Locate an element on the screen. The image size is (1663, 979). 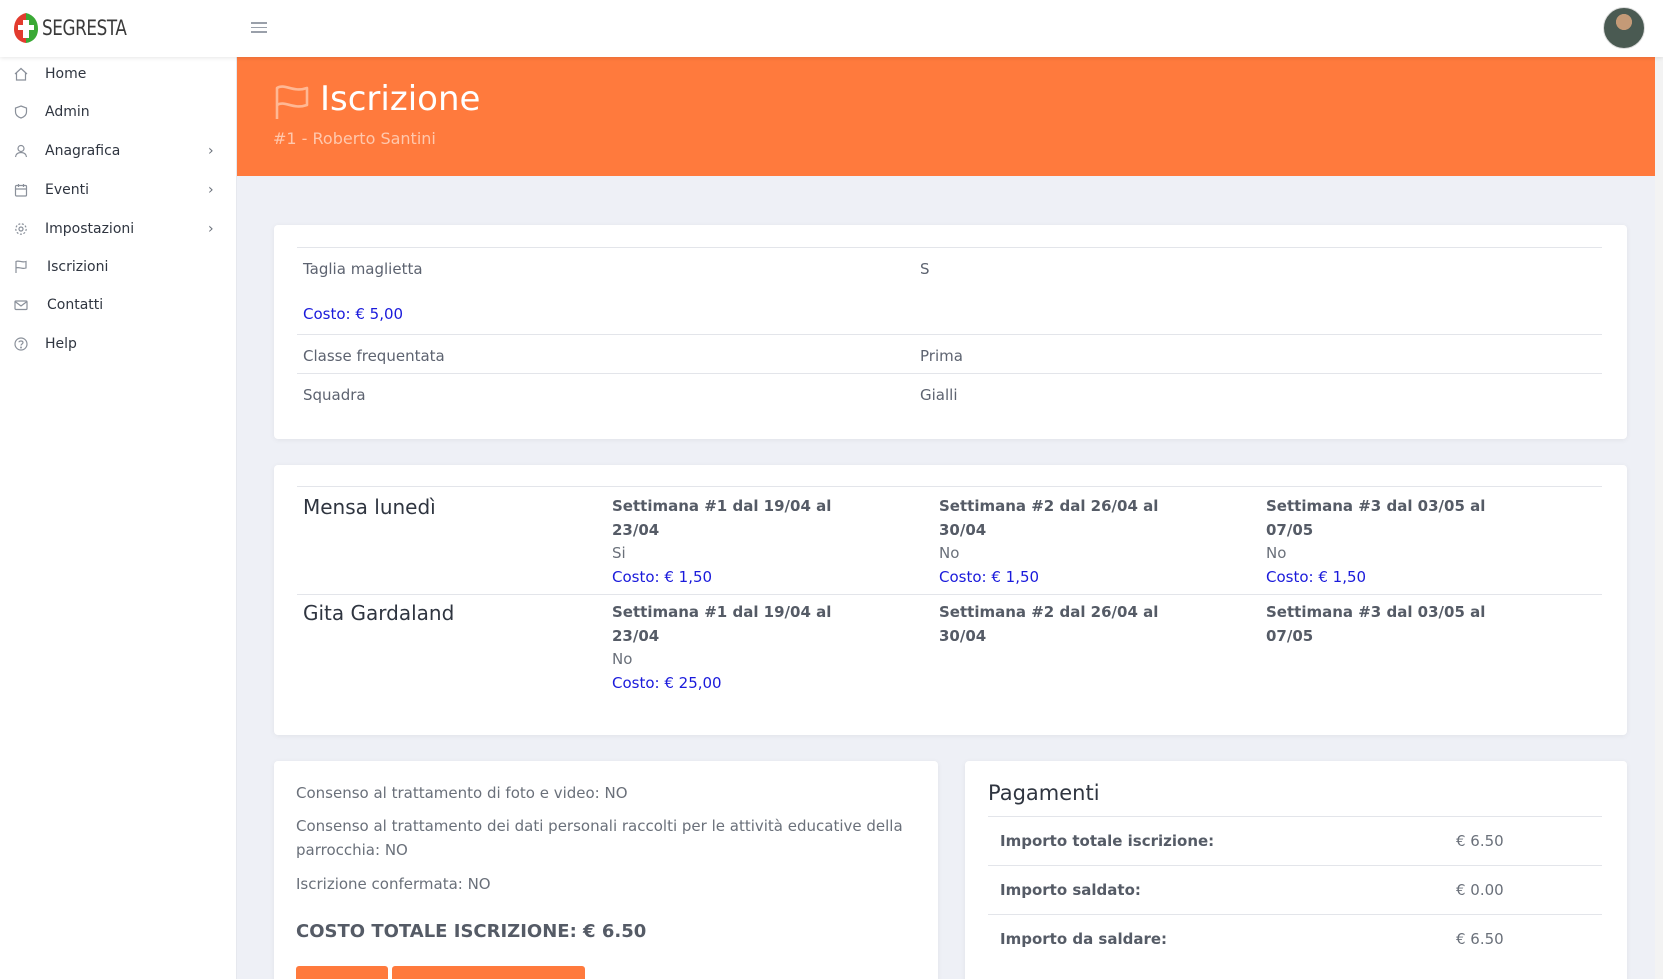
payment-label: Importo totale iscrizione: is located at coordinates (1107, 841).